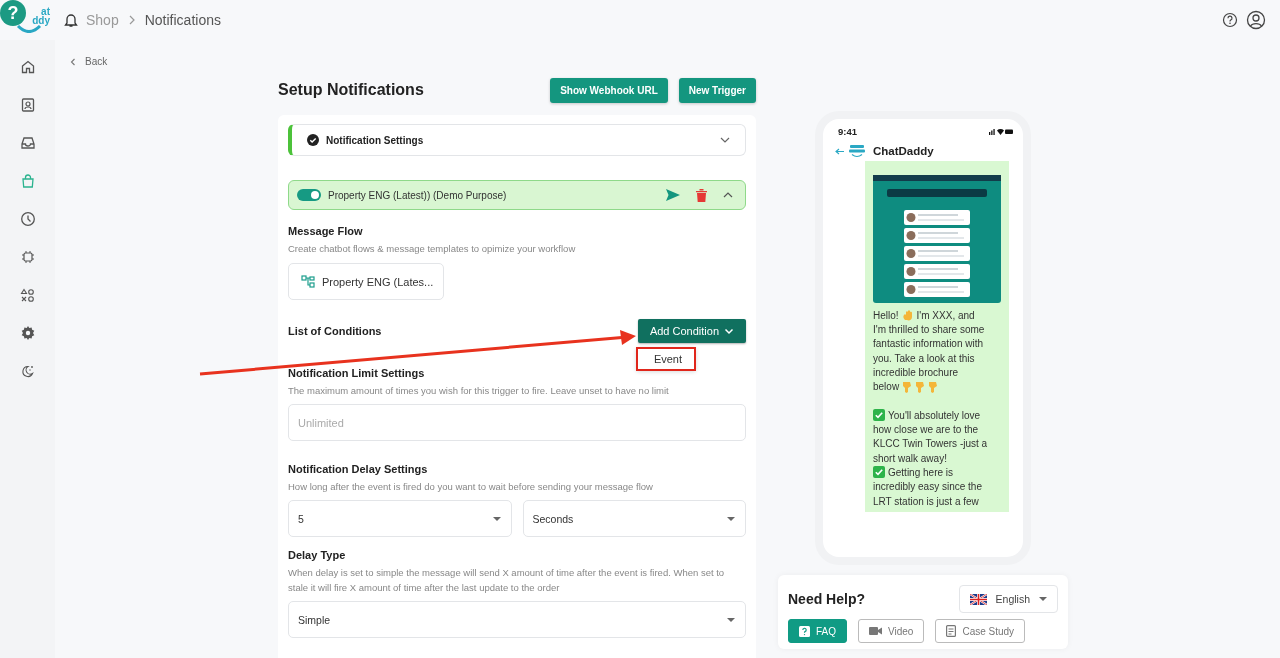  I want to click on page-title: Setup Notifications, so click(351, 90).